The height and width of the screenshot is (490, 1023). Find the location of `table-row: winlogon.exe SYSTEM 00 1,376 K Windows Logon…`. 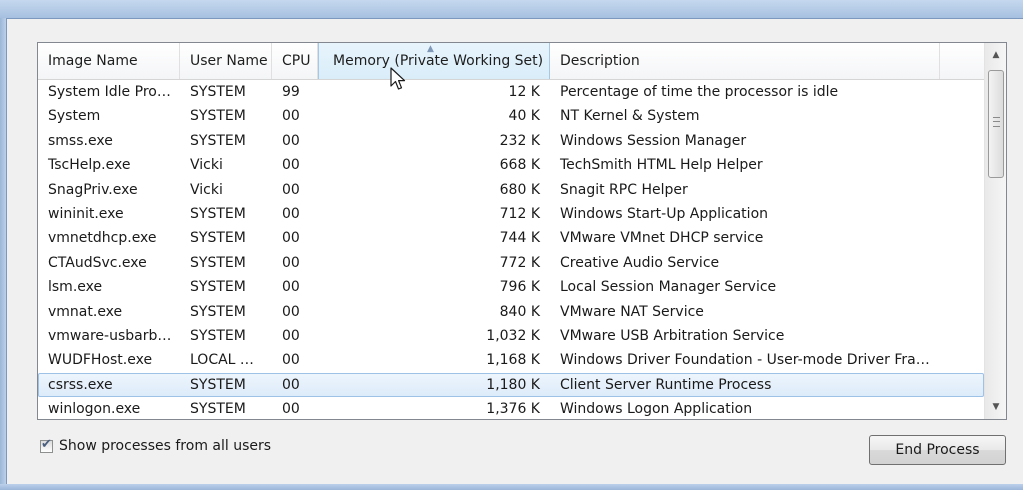

table-row: winlogon.exe SYSTEM 00 1,376 K Windows Logon… is located at coordinates (511, 408).